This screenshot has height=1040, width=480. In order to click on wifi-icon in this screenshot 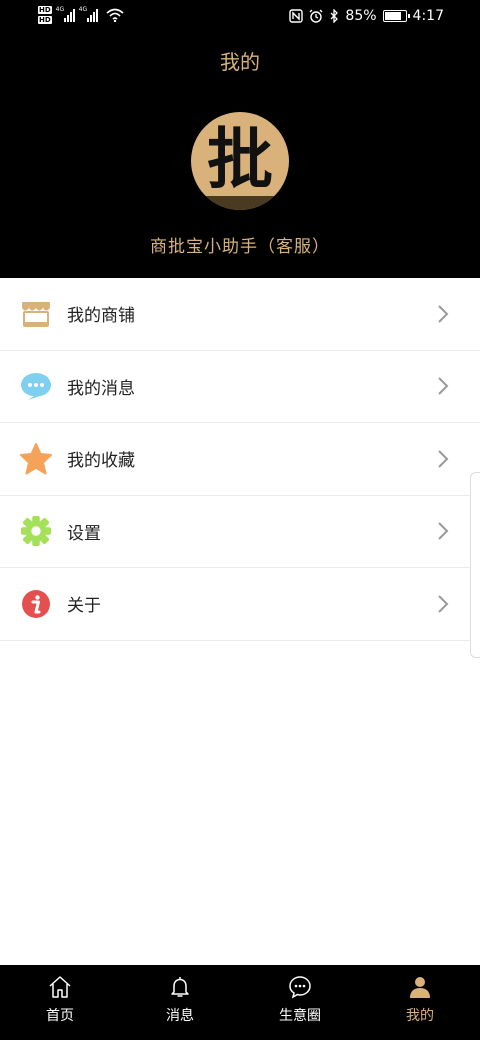, I will do `click(115, 15)`.